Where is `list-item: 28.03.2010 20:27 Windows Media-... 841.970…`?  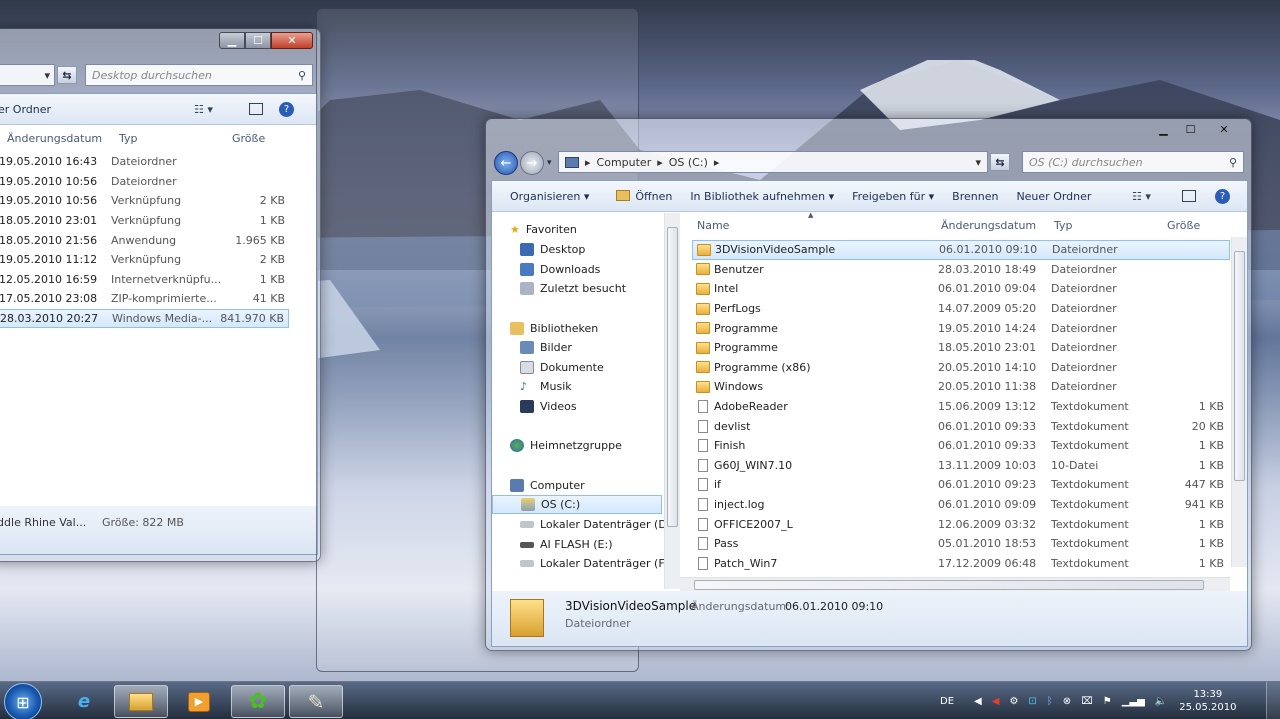 list-item: 28.03.2010 20:27 Windows Media-... 841.970… is located at coordinates (144, 318).